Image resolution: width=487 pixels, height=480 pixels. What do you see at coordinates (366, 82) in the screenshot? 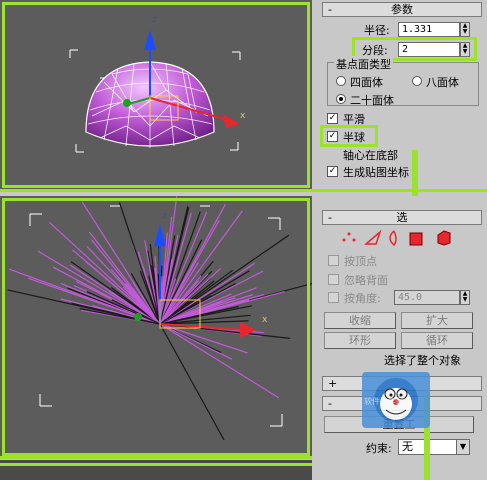
I see `radio-tetrahedron-label: 四面体` at bounding box center [366, 82].